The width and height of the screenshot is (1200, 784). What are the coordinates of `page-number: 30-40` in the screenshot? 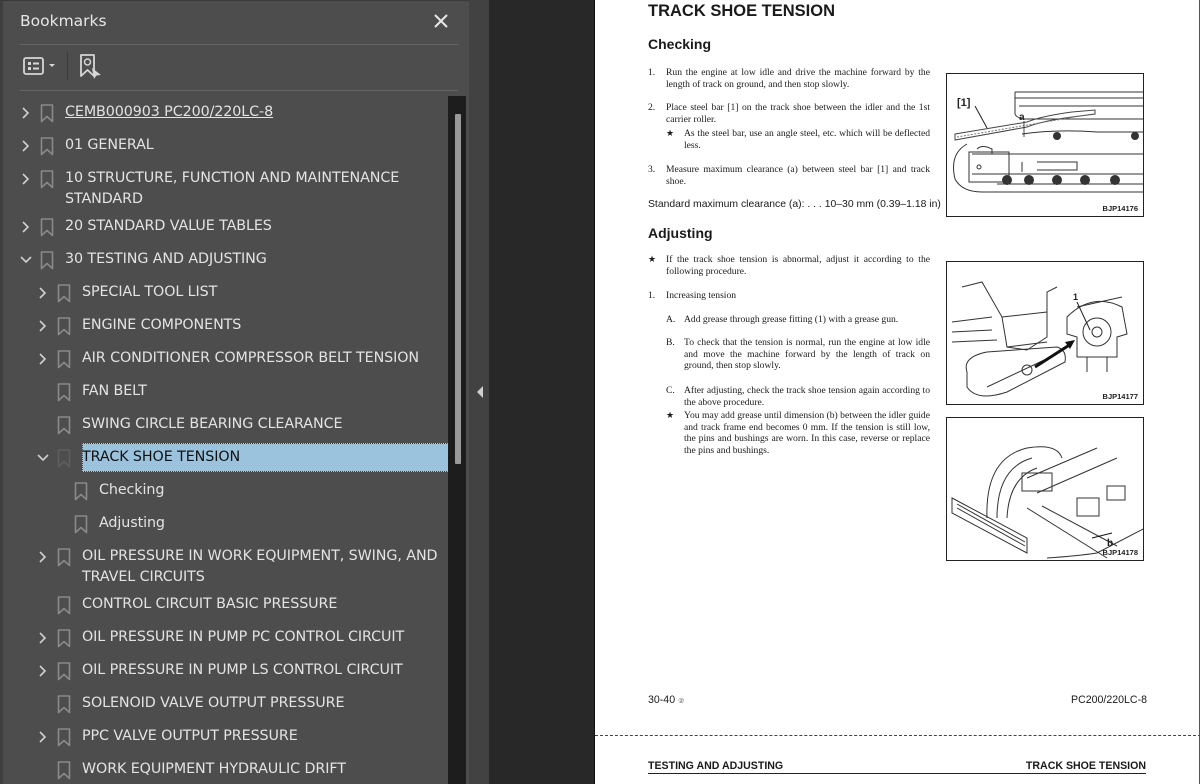 It's located at (662, 700).